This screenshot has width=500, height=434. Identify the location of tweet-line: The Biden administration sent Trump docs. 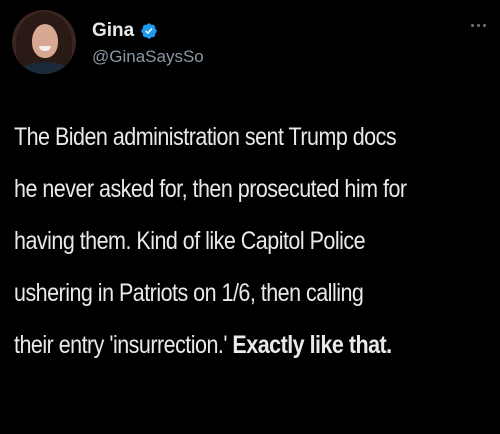
(205, 137).